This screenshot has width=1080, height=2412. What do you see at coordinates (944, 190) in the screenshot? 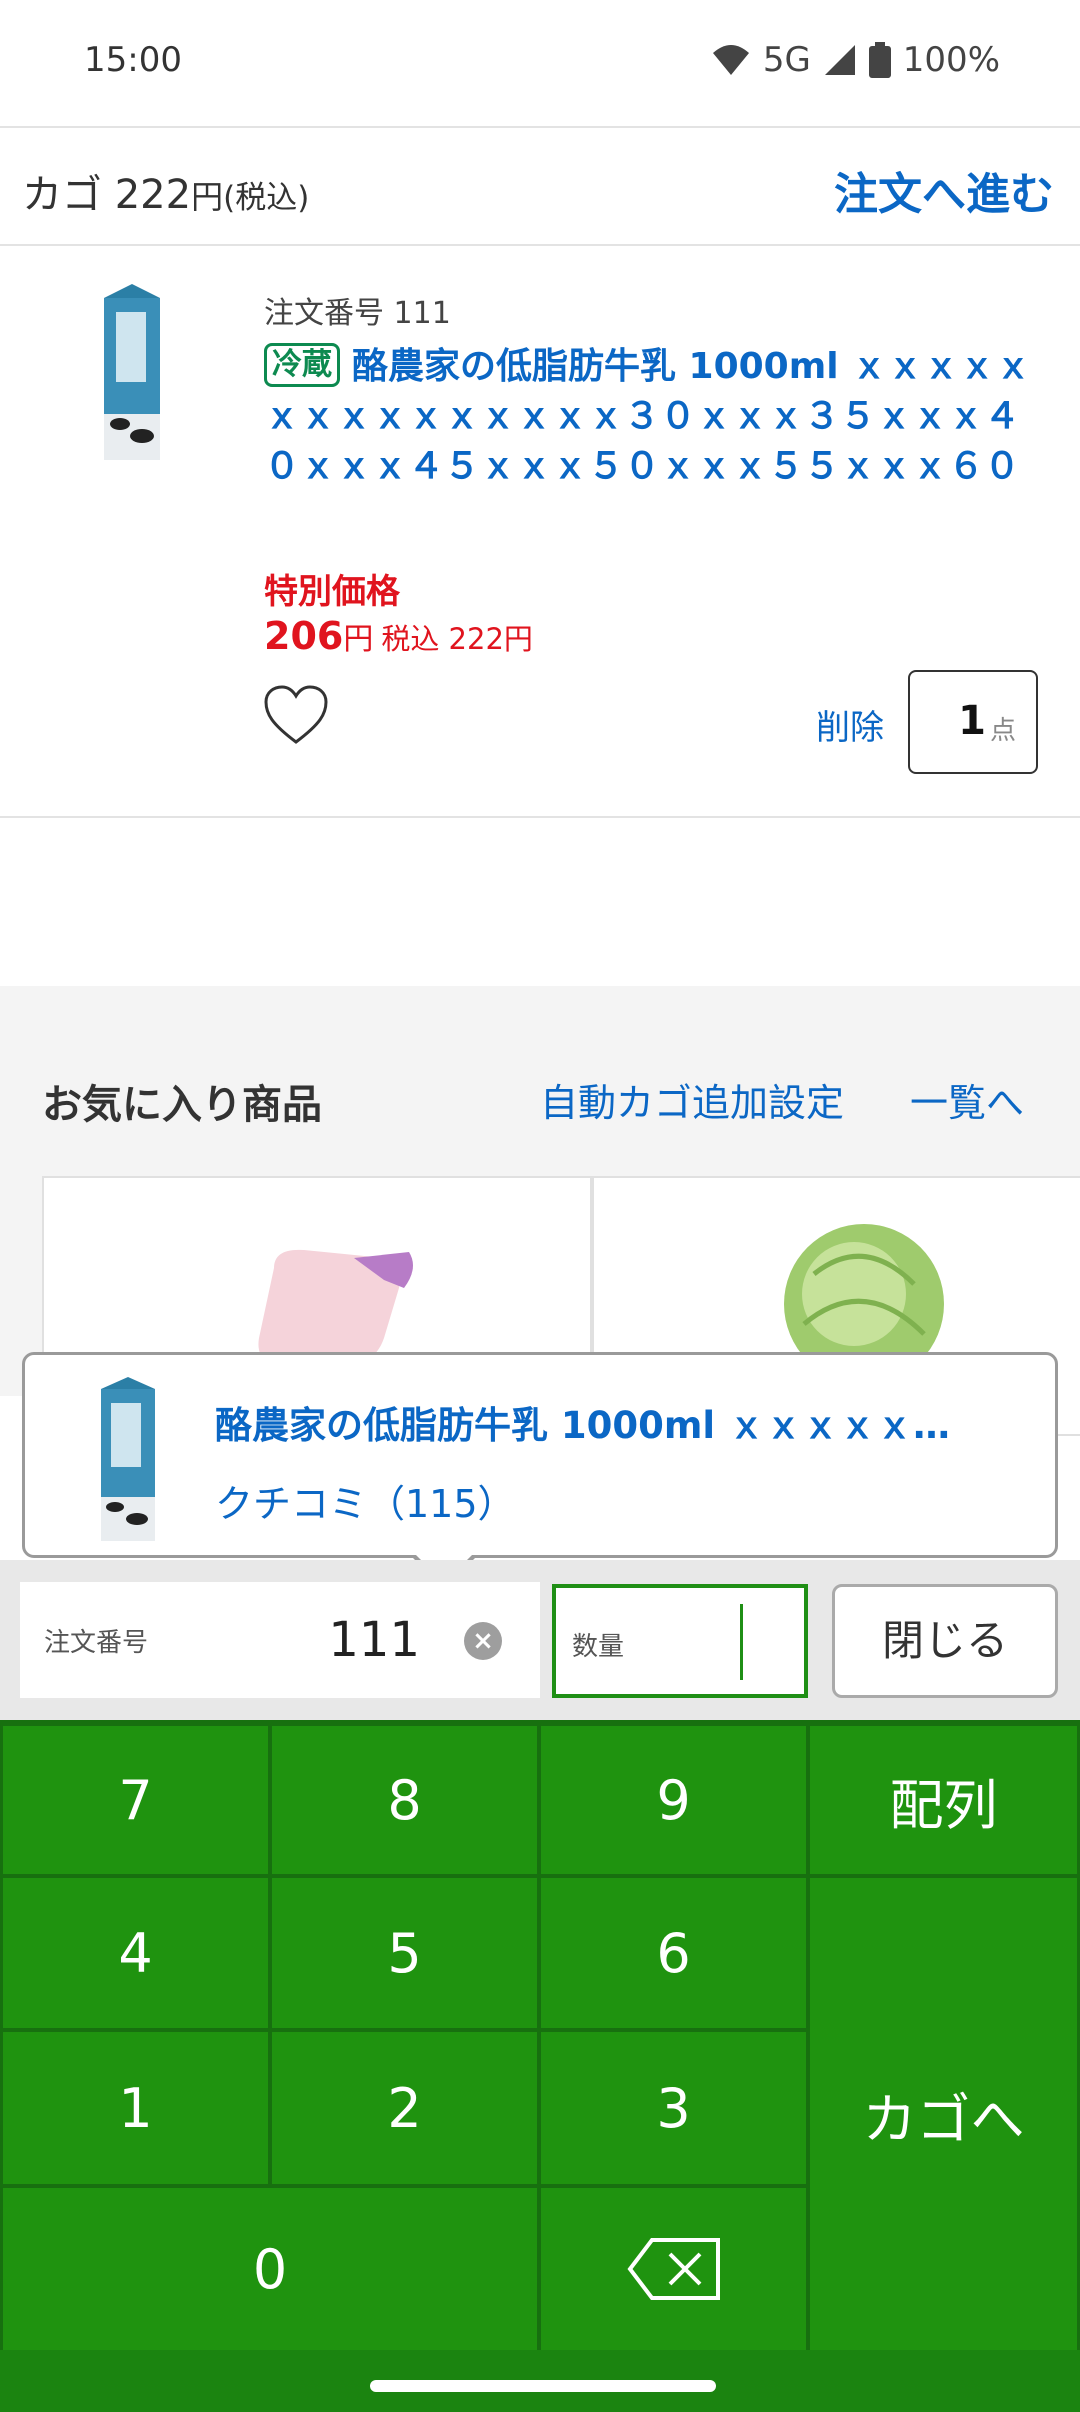
I see `proceed-to-order-button: 注文へ進む` at bounding box center [944, 190].